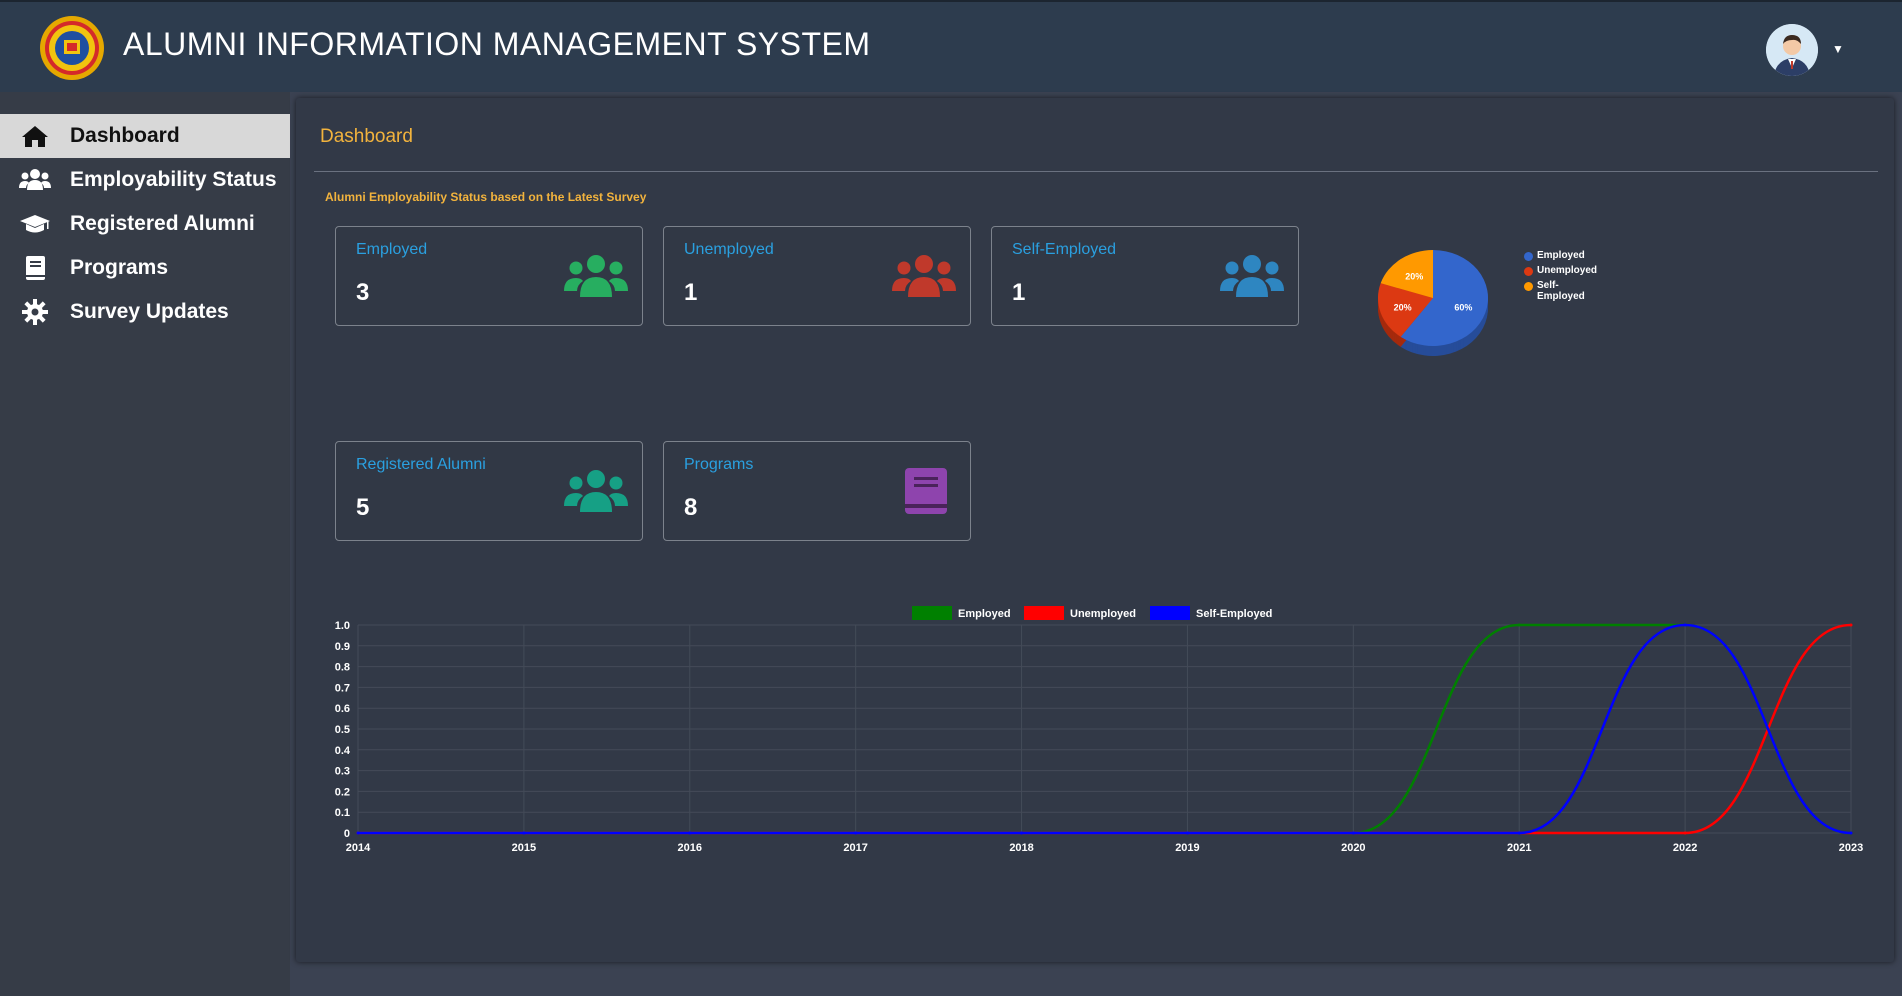 Image resolution: width=1902 pixels, height=996 pixels. Describe the element at coordinates (125, 135) in the screenshot. I see `sidebar-item-label: Dashboard` at that location.